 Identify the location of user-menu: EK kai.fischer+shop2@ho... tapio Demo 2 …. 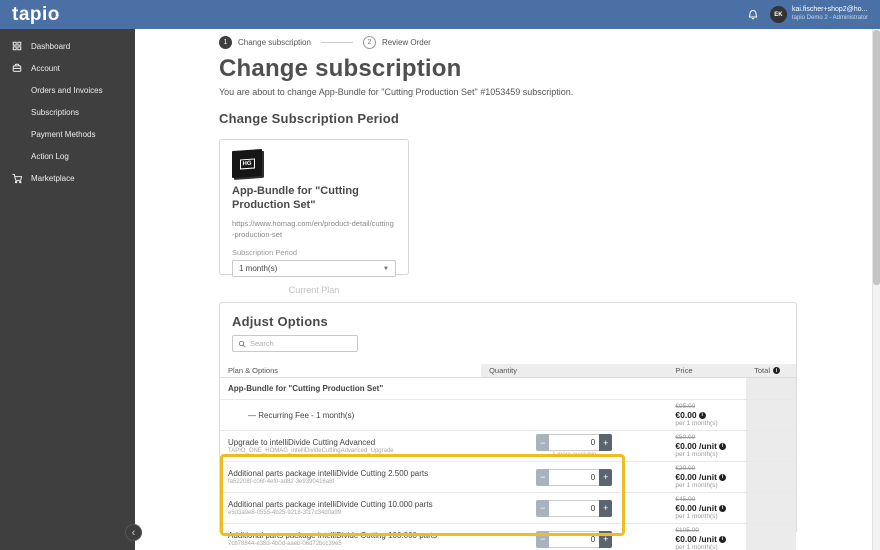
(818, 14).